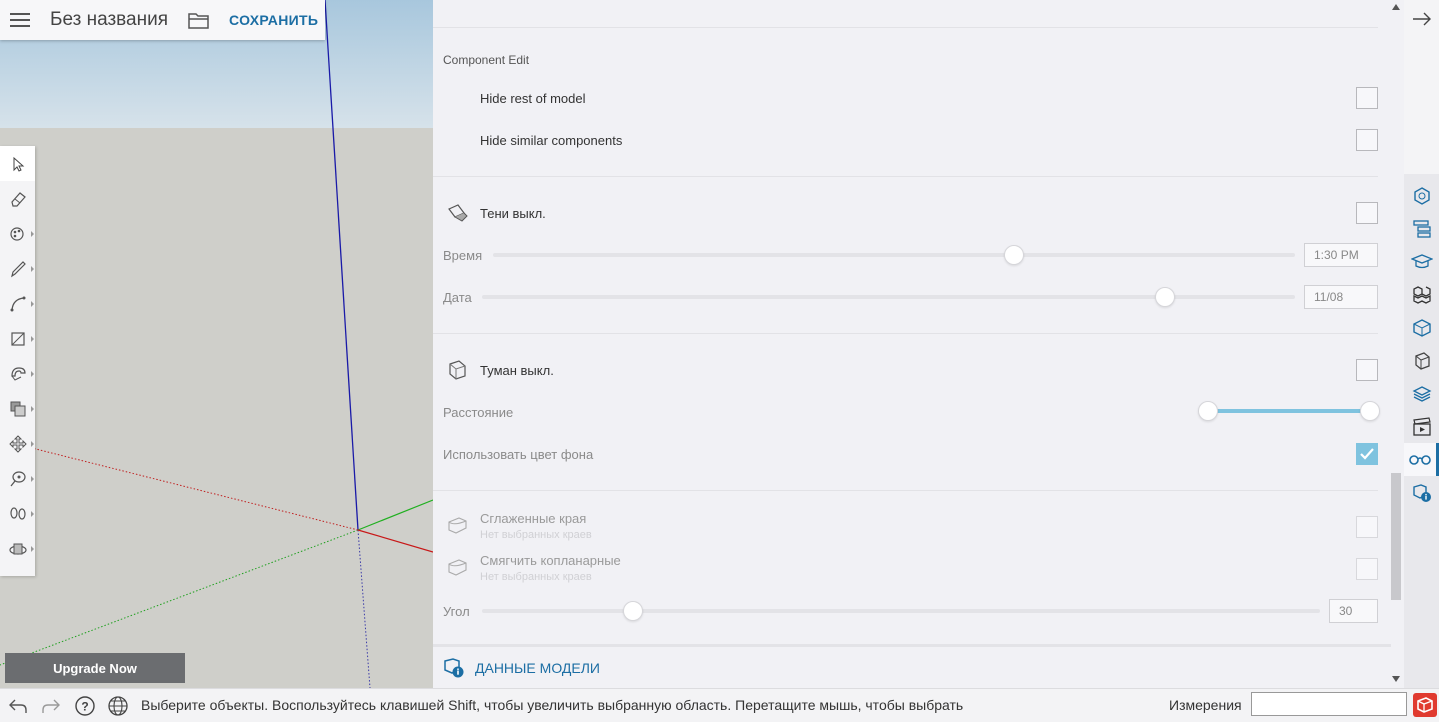  Describe the element at coordinates (17, 303) in the screenshot. I see `arc-tool-icon` at that location.